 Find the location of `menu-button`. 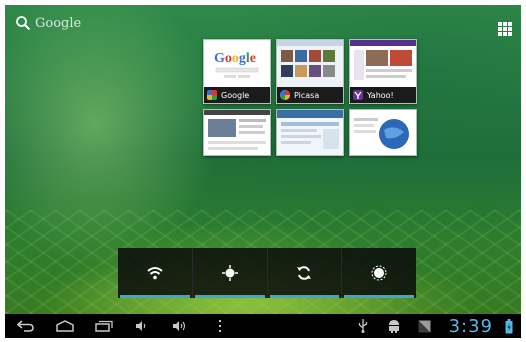

menu-button is located at coordinates (220, 326).